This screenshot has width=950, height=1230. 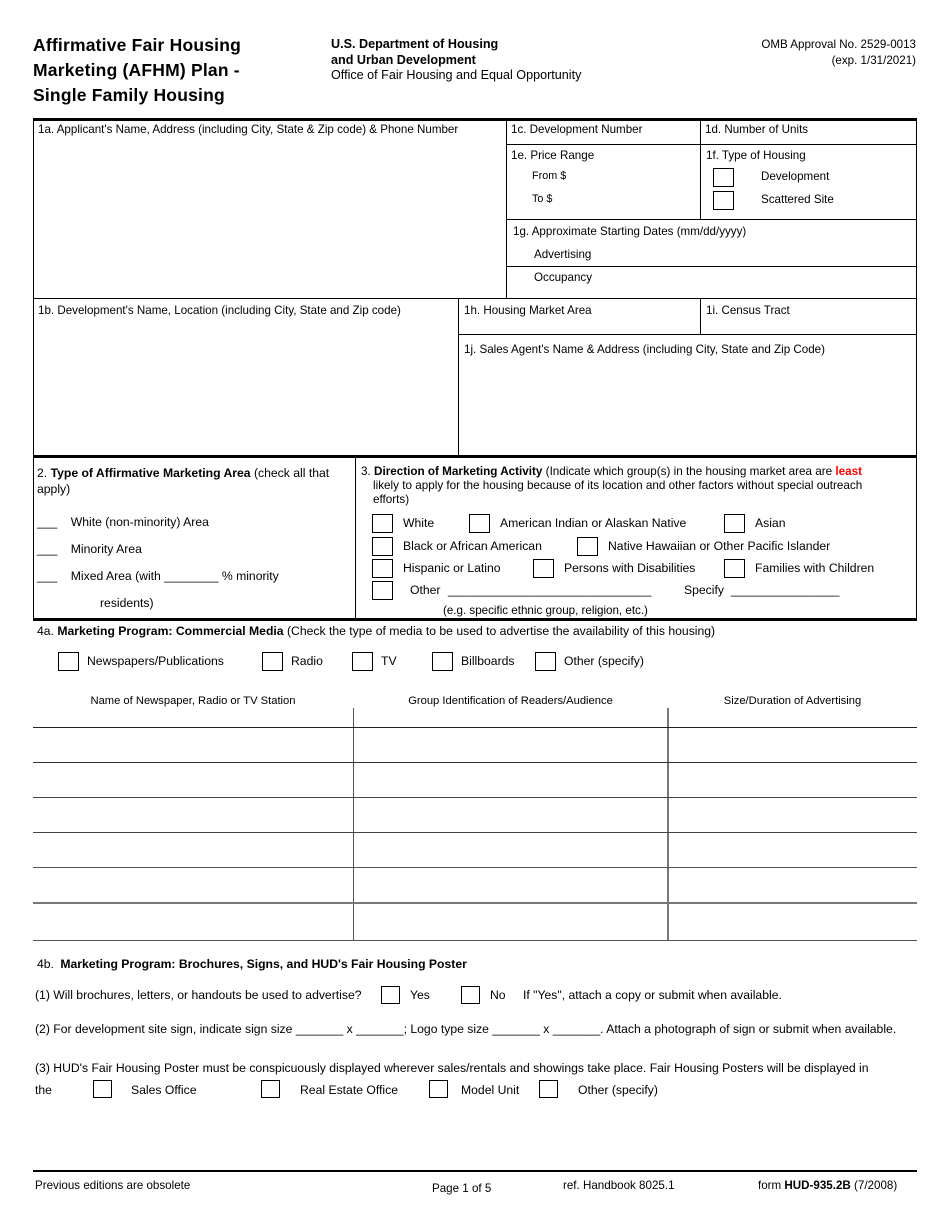 What do you see at coordinates (515, 1029) in the screenshot?
I see `field-logo-size-w: _______` at bounding box center [515, 1029].